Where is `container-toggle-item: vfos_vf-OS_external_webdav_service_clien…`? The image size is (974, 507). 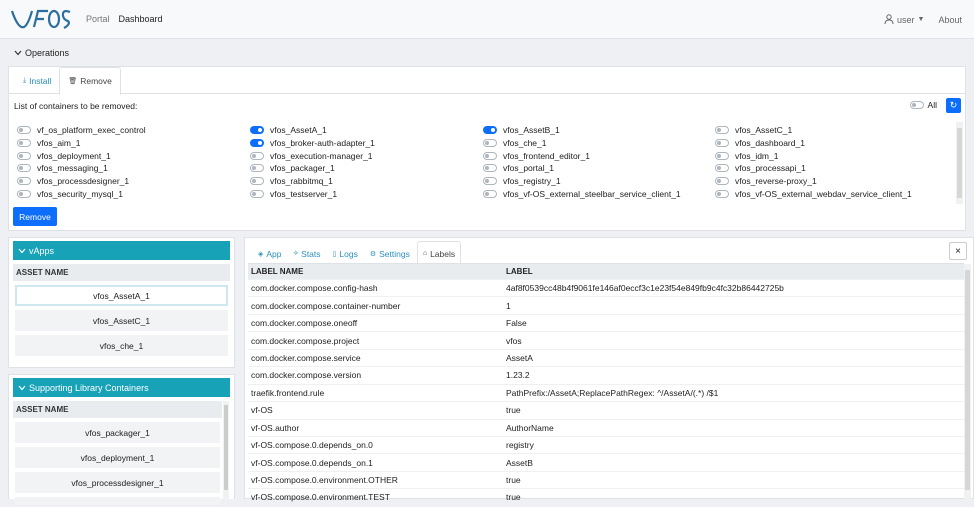
container-toggle-item: vfos_vf-OS_external_webdav_service_clien… is located at coordinates (831, 193).